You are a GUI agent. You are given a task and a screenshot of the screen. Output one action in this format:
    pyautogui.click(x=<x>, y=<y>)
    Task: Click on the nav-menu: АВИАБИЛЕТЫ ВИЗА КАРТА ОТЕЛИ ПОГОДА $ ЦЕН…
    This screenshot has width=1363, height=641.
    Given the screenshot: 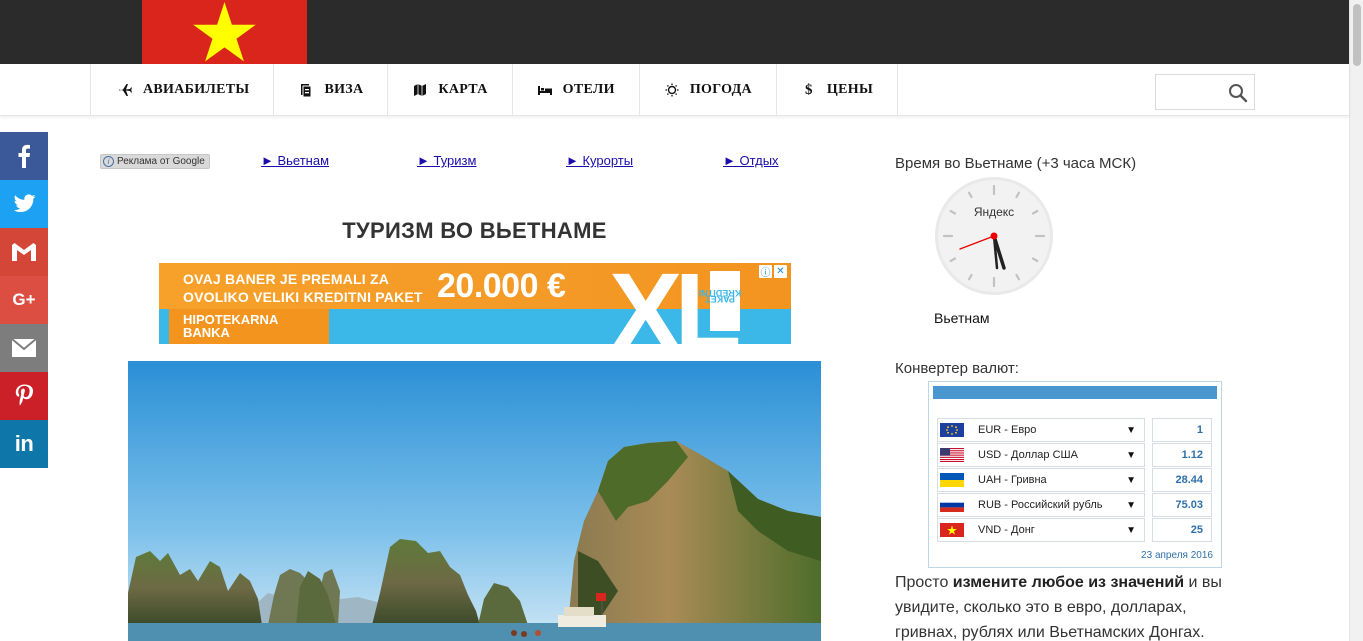 What is the action you would take?
    pyautogui.click(x=494, y=90)
    